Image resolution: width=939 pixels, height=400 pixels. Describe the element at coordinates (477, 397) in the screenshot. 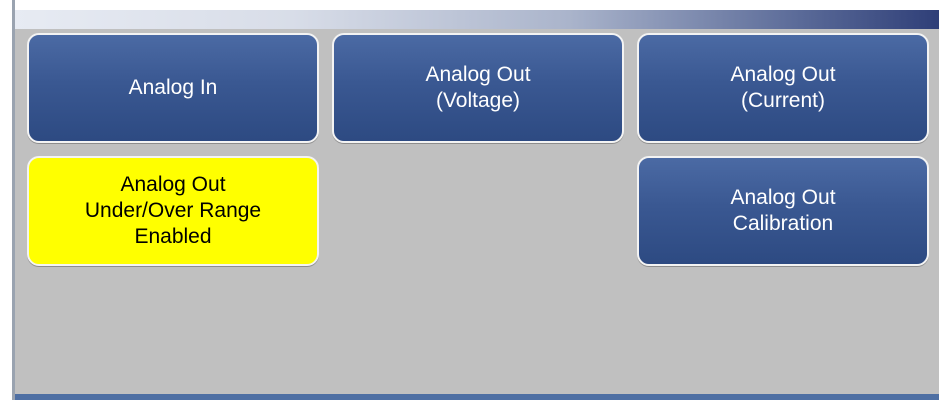

I see `bottom-status-bar` at that location.